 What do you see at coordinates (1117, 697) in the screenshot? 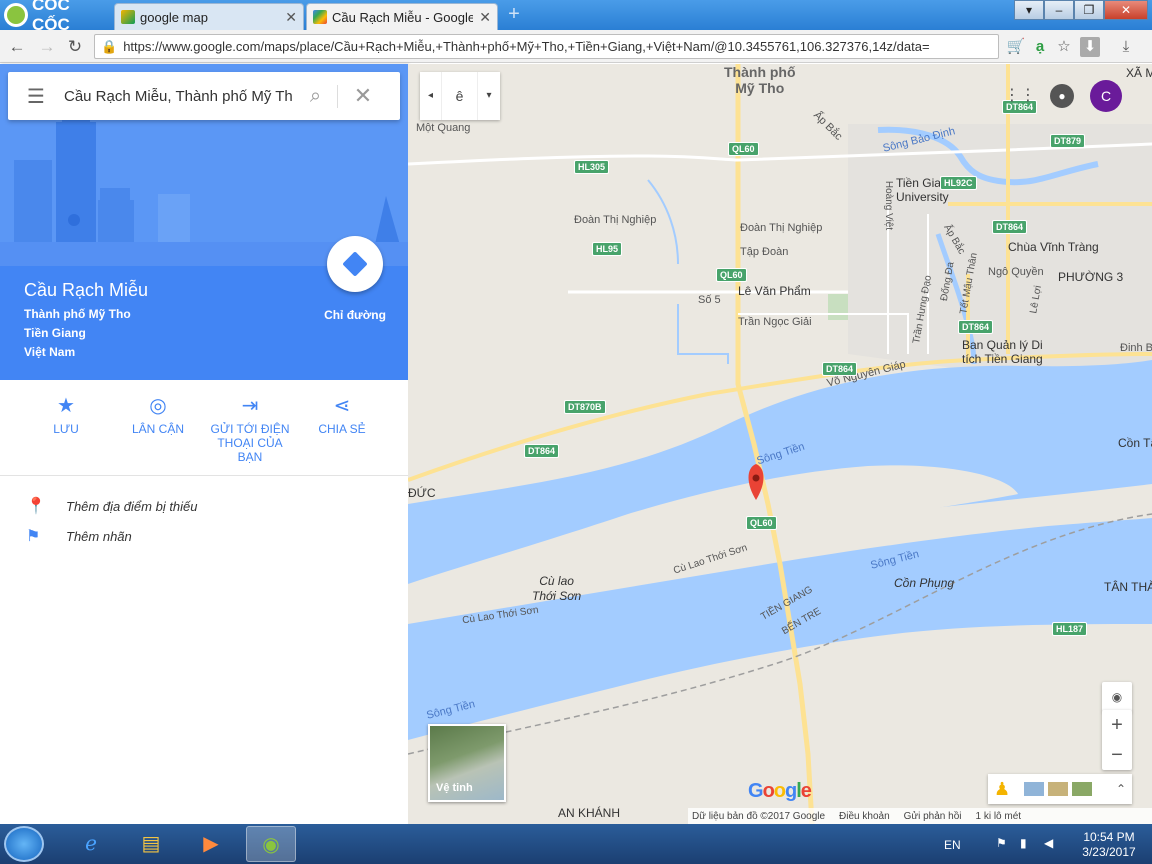
I see `my-location-button: ◉` at bounding box center [1117, 697].